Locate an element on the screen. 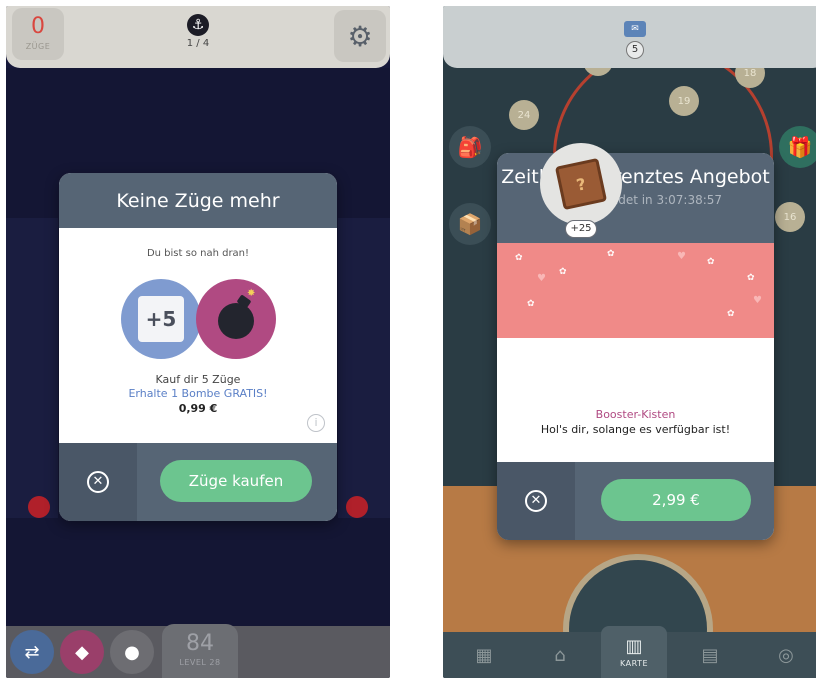 The image size is (816, 680). top-bar: 0 ZÜGE ⚓ 1 / 4 ⚙ is located at coordinates (198, 37).